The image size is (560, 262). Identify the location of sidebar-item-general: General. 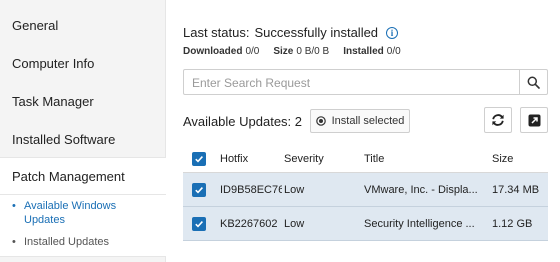
(83, 25).